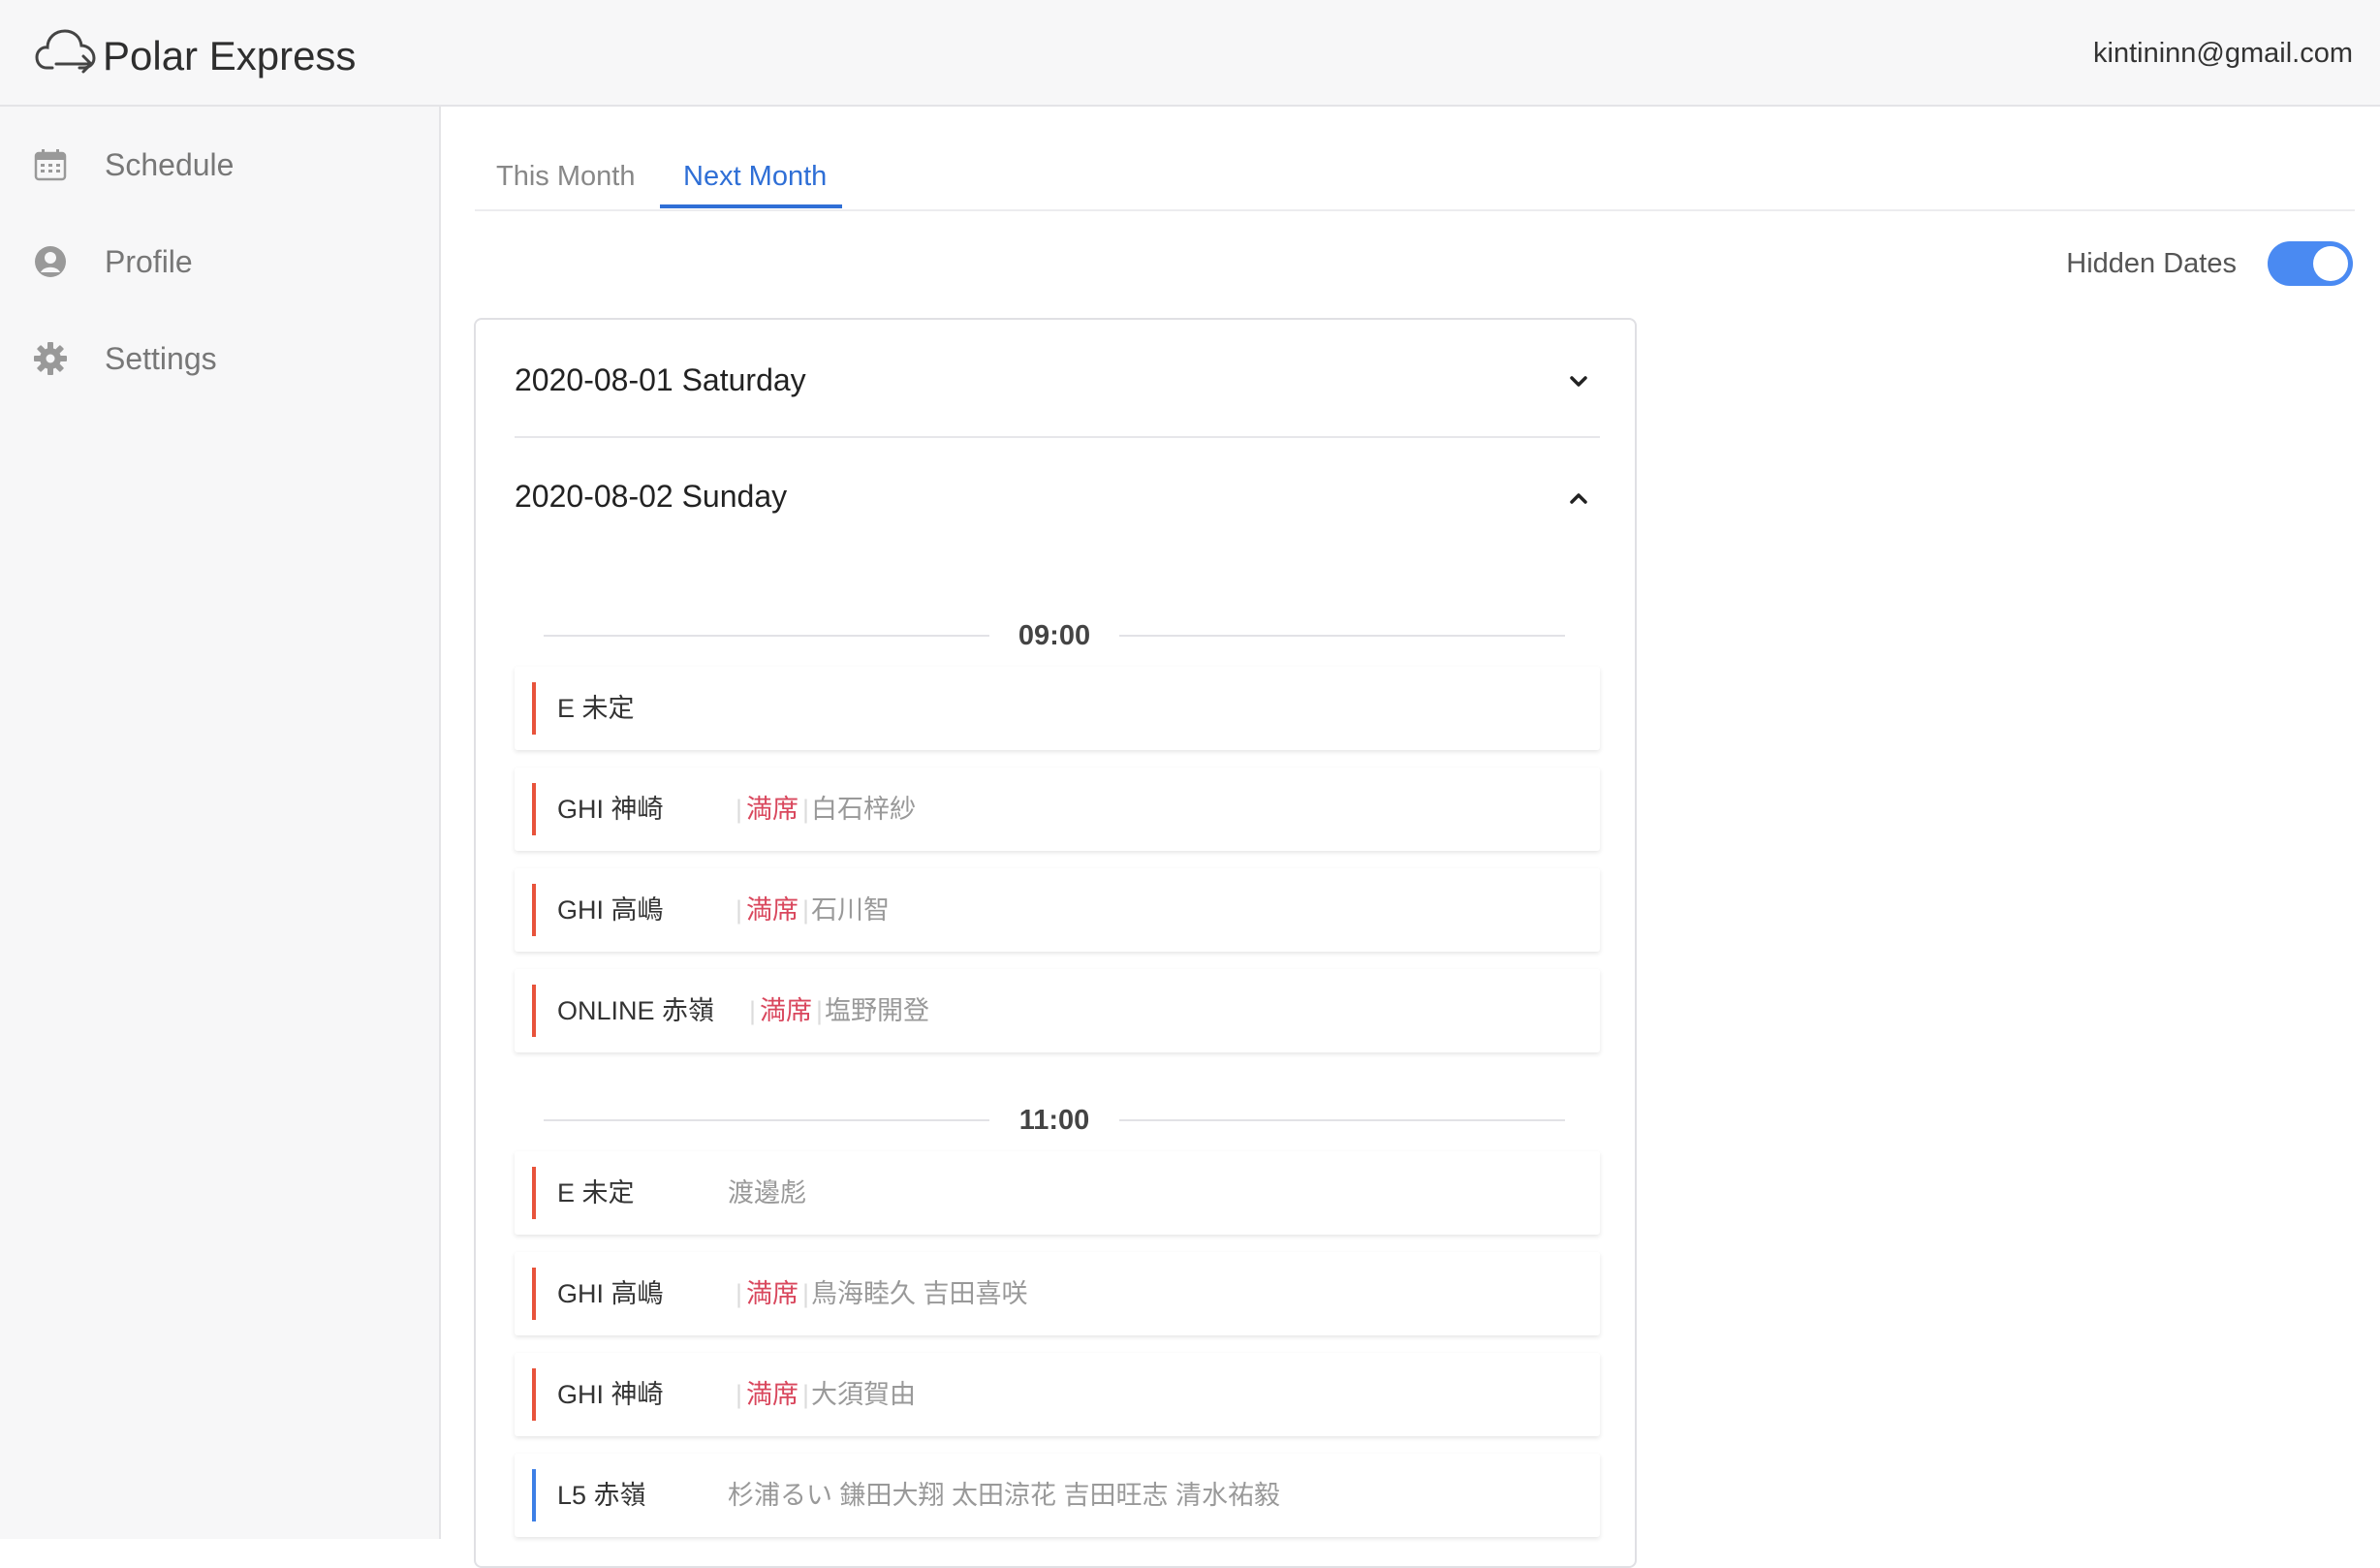 The height and width of the screenshot is (1568, 2380). I want to click on tab-this-month: This Month, so click(565, 176).